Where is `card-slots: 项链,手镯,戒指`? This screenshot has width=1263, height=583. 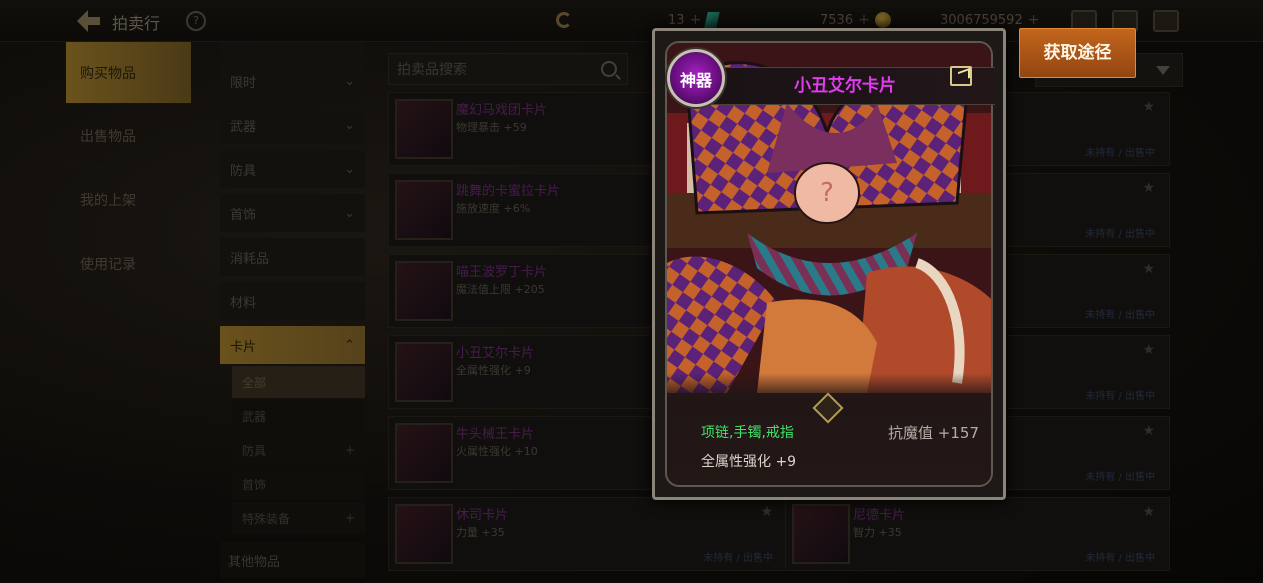
card-slots: 项链,手镯,戒指 is located at coordinates (747, 433).